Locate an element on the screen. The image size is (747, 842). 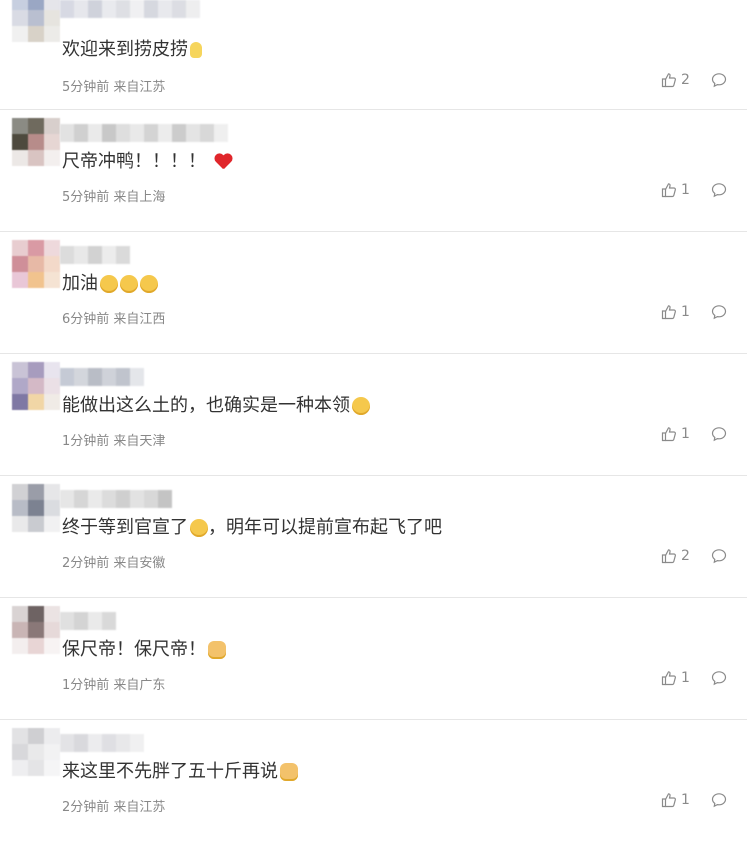
comment-text: 来这里不先胖了五十斤再说 is located at coordinates (180, 772).